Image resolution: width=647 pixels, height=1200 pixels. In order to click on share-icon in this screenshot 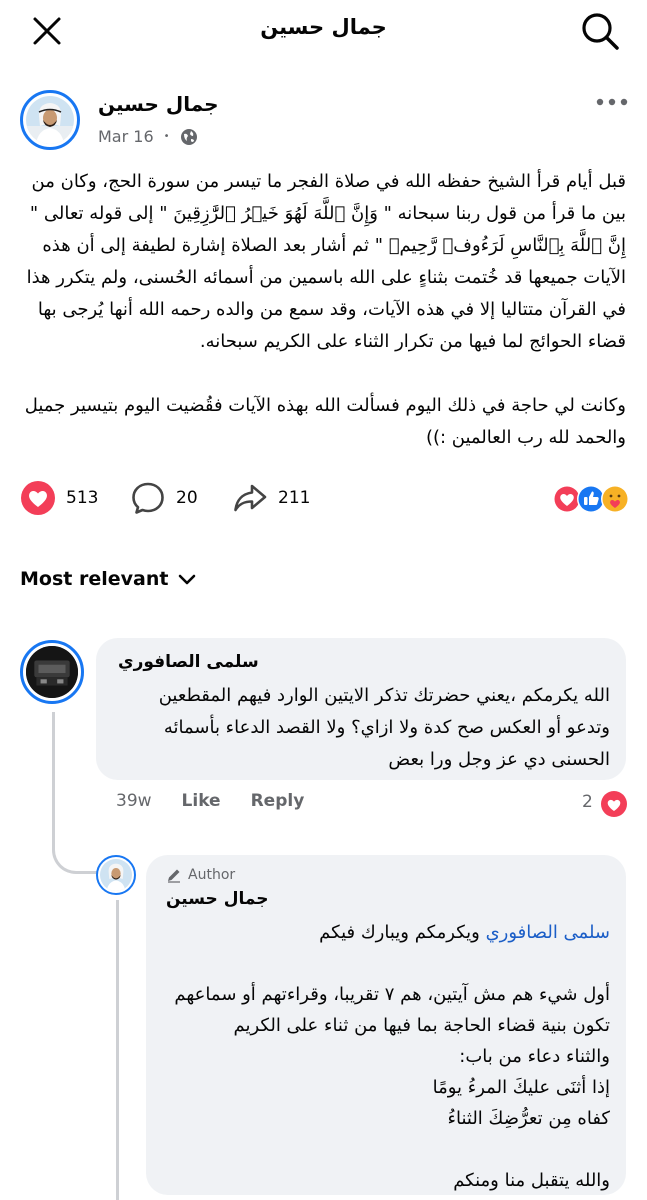, I will do `click(250, 498)`.